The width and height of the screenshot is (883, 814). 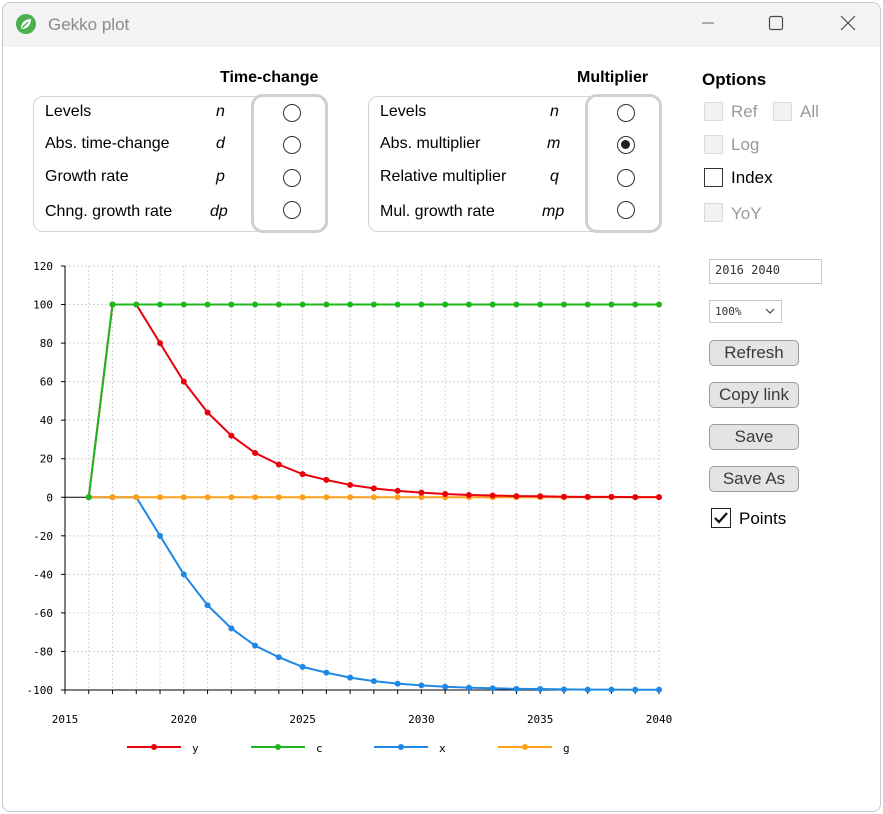 I want to click on y-tick-label: -100, so click(x=40, y=690).